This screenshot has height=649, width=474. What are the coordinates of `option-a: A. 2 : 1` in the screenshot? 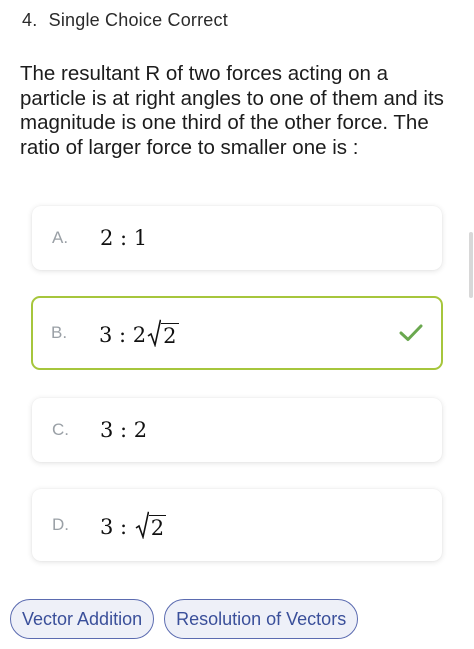 It's located at (237, 238).